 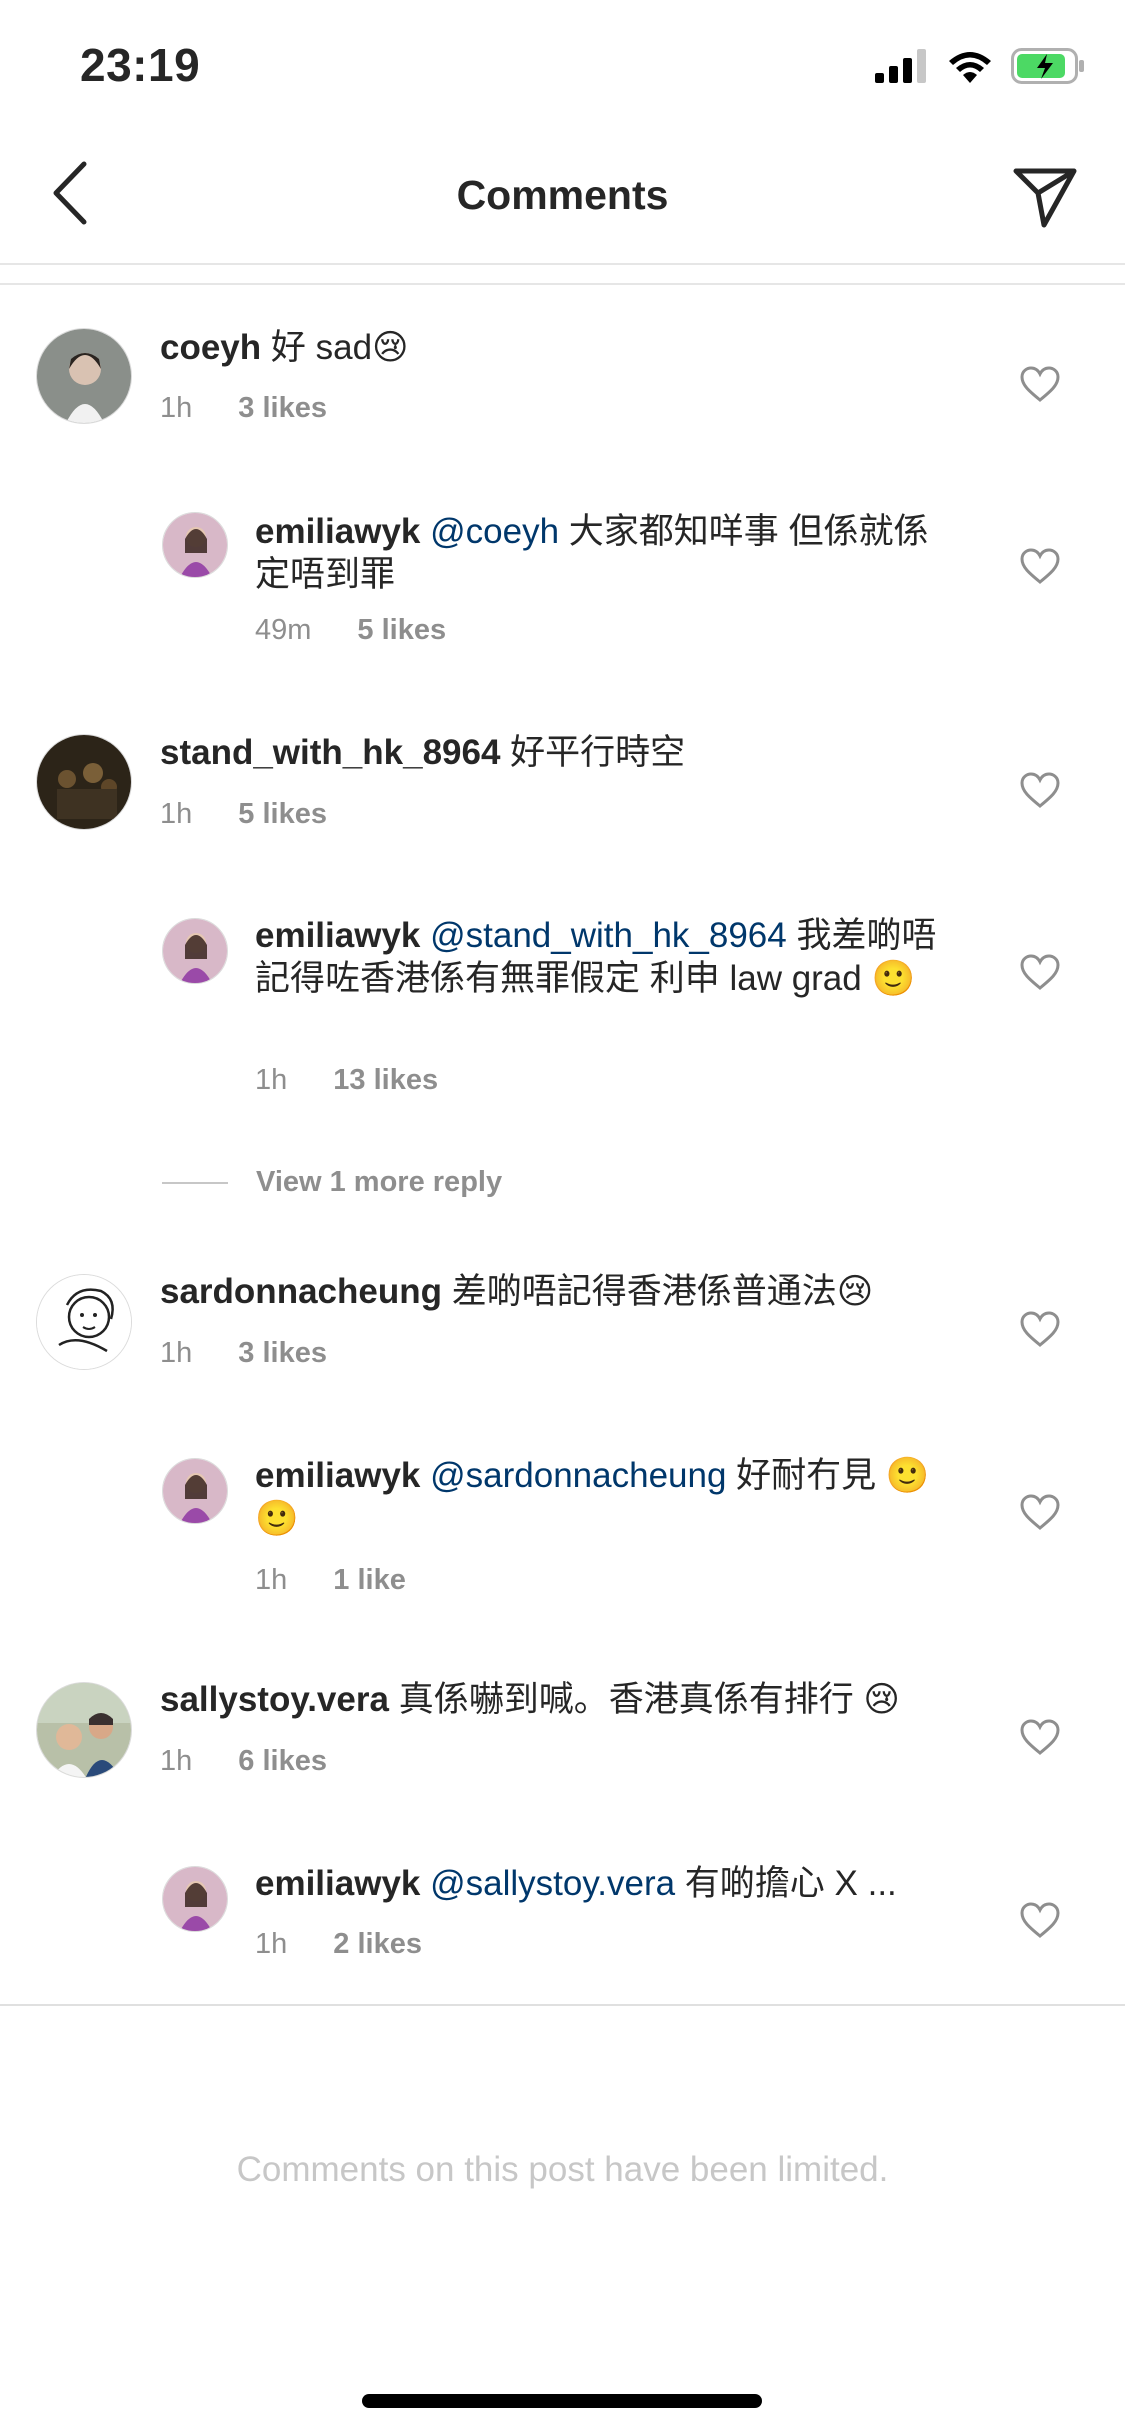 What do you see at coordinates (902, 68) in the screenshot?
I see `signal-icon` at bounding box center [902, 68].